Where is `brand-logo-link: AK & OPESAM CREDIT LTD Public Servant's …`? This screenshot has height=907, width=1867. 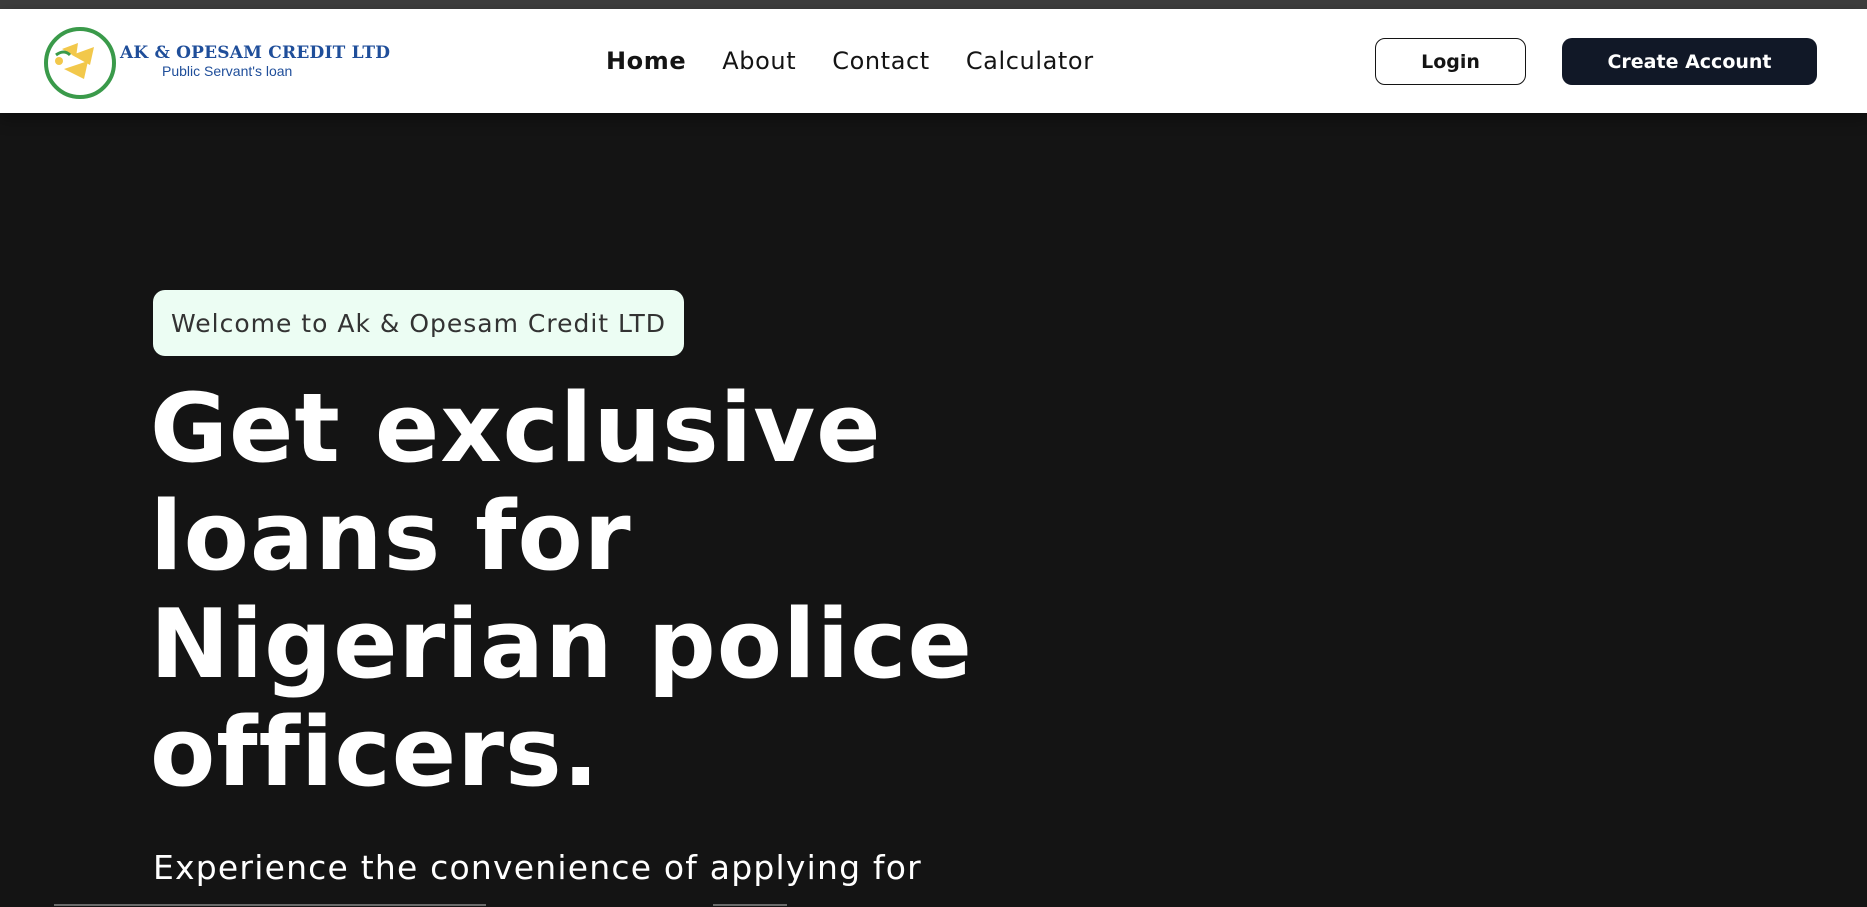 brand-logo-link: AK & OPESAM CREDIT LTD Public Servant's … is located at coordinates (216, 63).